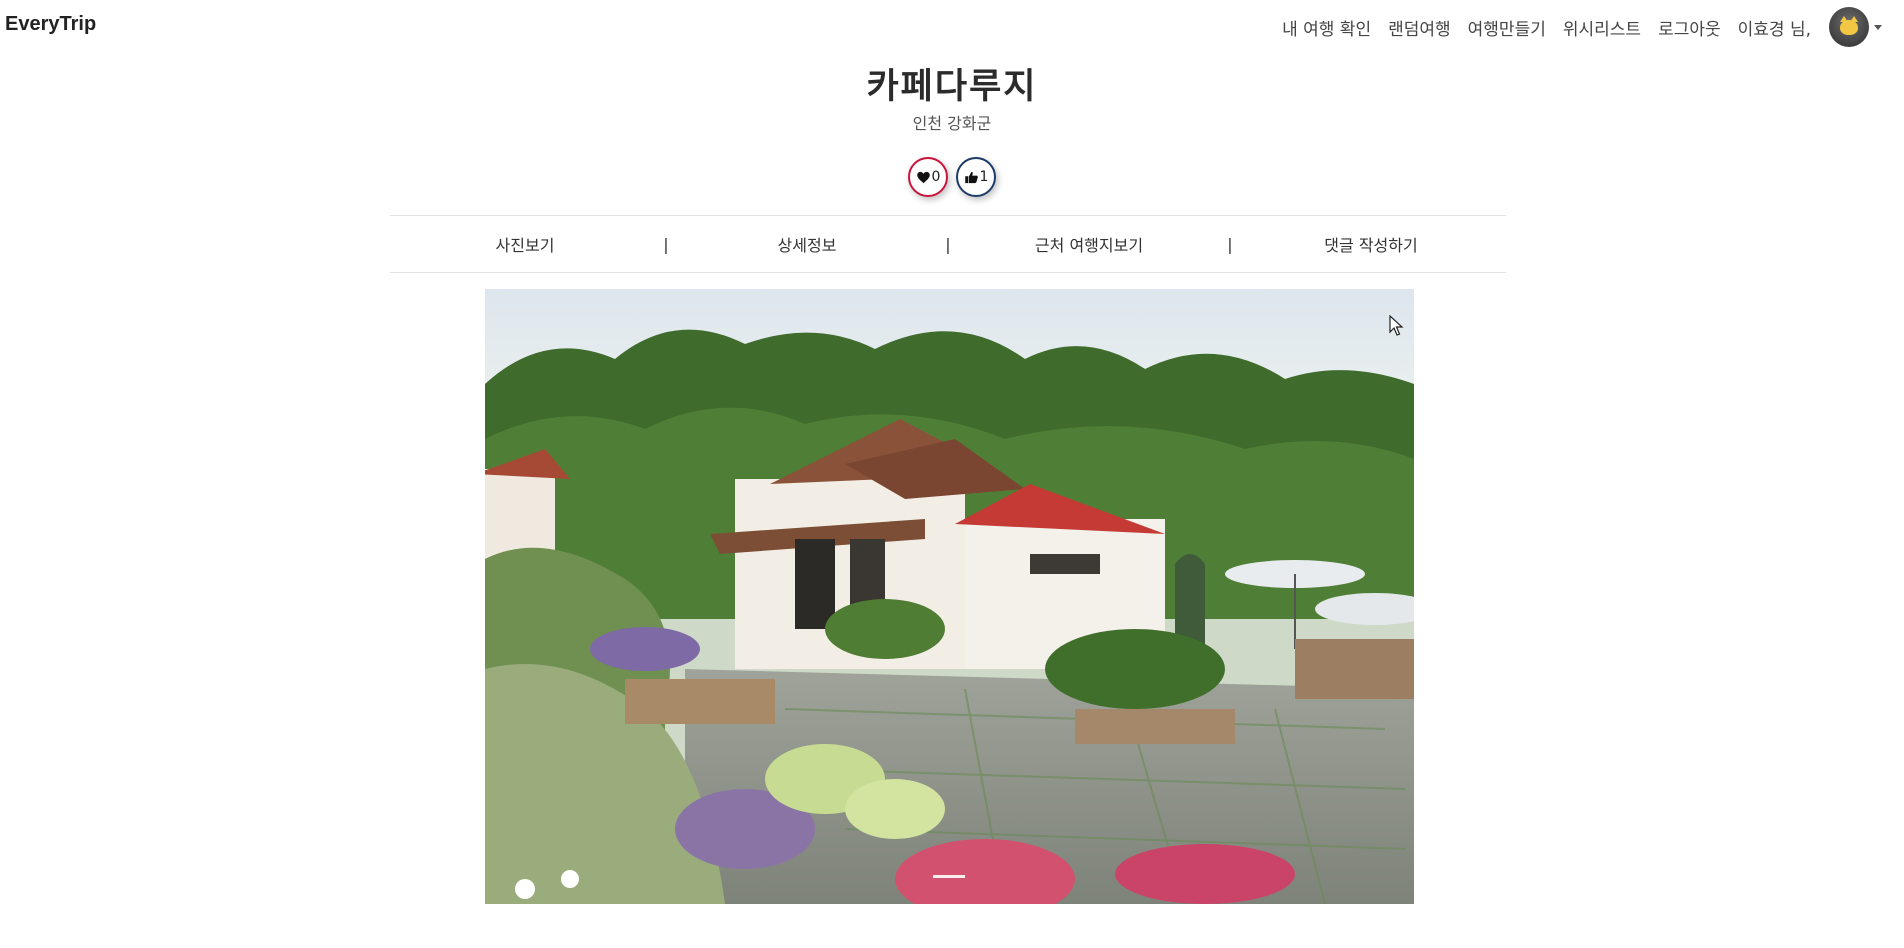  What do you see at coordinates (1396, 325) in the screenshot?
I see `mouse-cursor-icon` at bounding box center [1396, 325].